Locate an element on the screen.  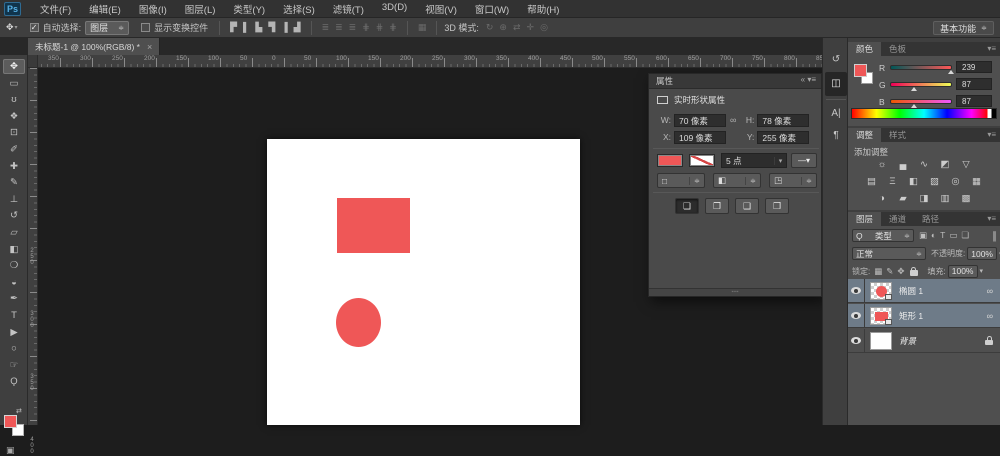
properties-panel-header: 属性 « ▾≡ is located at coordinates (735, 81).